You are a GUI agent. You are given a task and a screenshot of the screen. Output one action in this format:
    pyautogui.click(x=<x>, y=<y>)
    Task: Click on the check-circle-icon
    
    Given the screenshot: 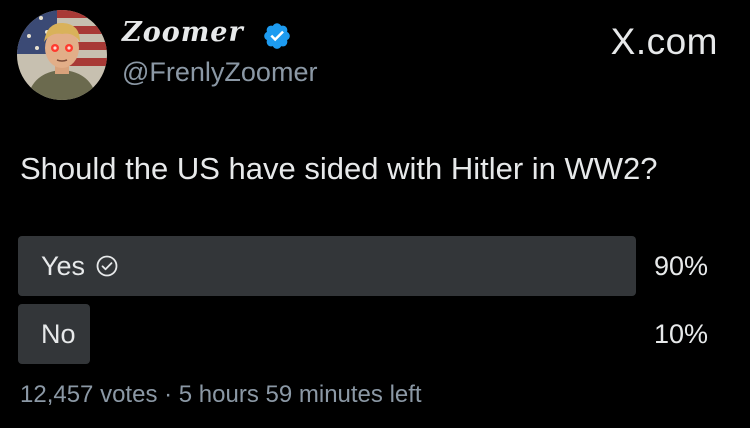 What is the action you would take?
    pyautogui.click(x=107, y=266)
    